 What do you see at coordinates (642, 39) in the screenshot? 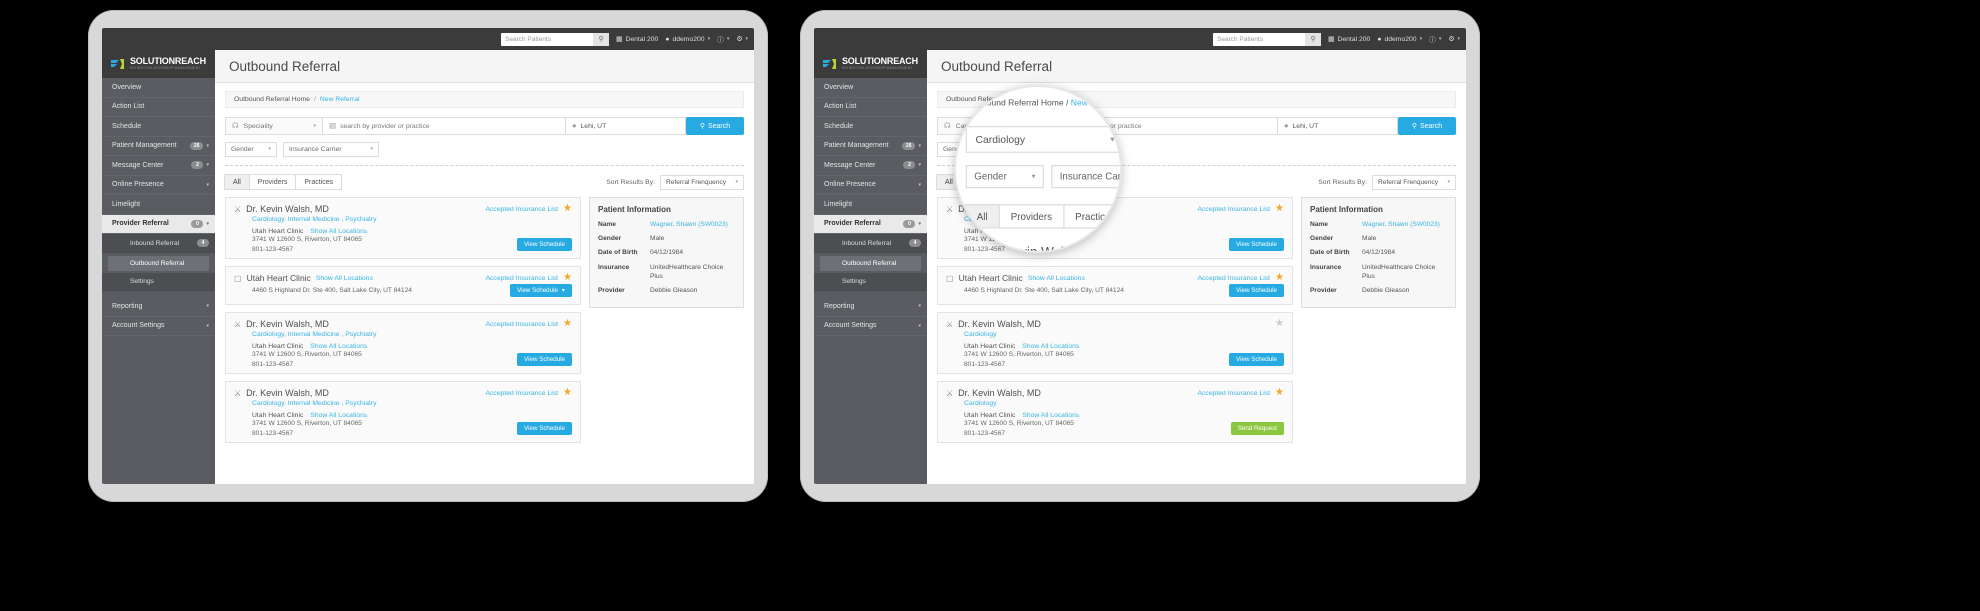
I see `practice-label: Dental 200` at bounding box center [642, 39].